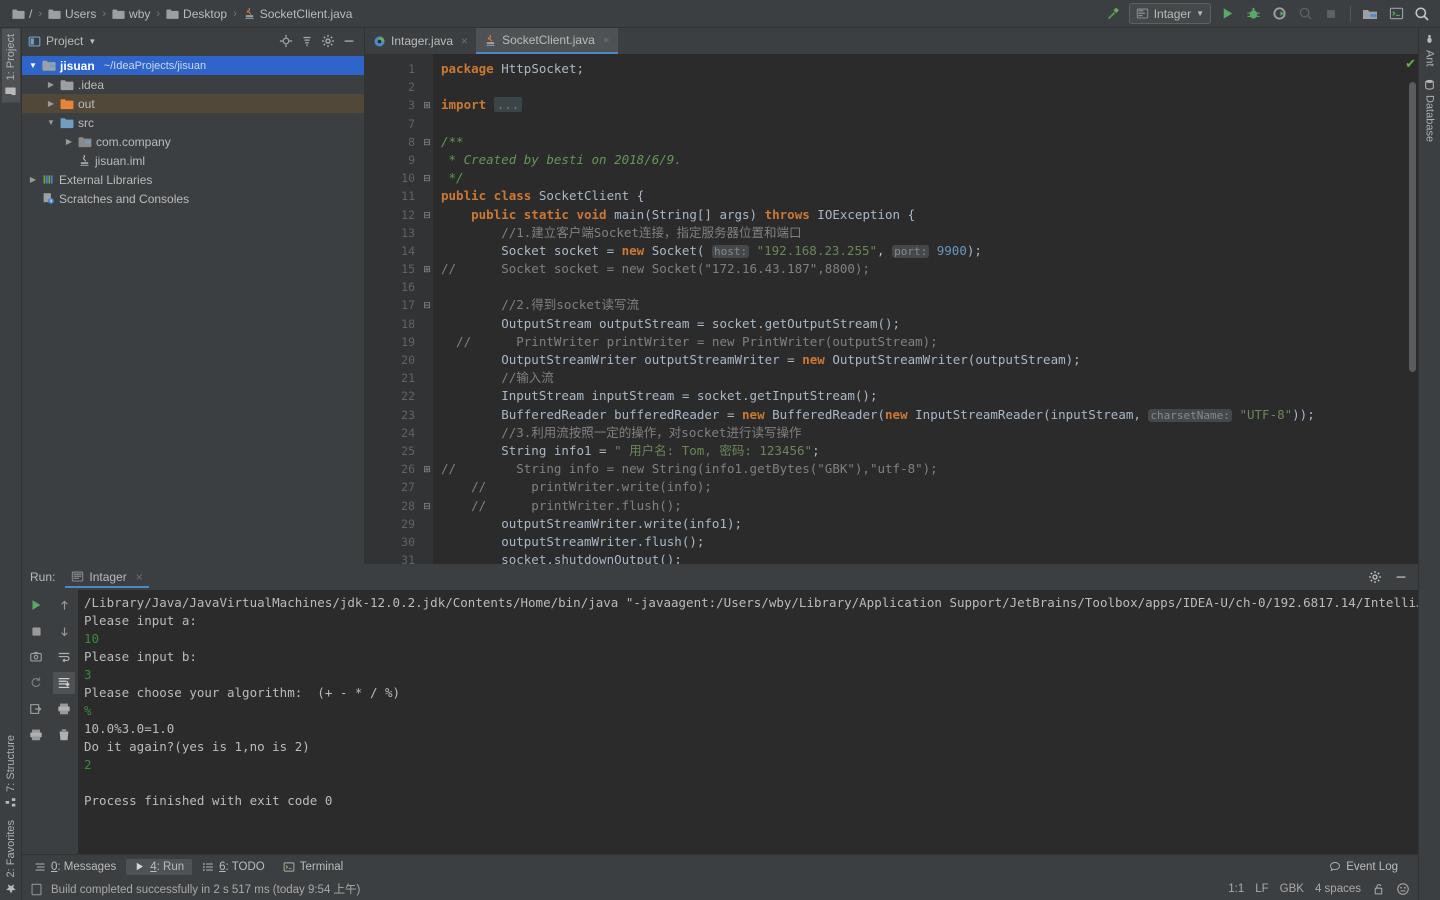  I want to click on breadcrumb-item-desktop: Desktop, so click(196, 14).